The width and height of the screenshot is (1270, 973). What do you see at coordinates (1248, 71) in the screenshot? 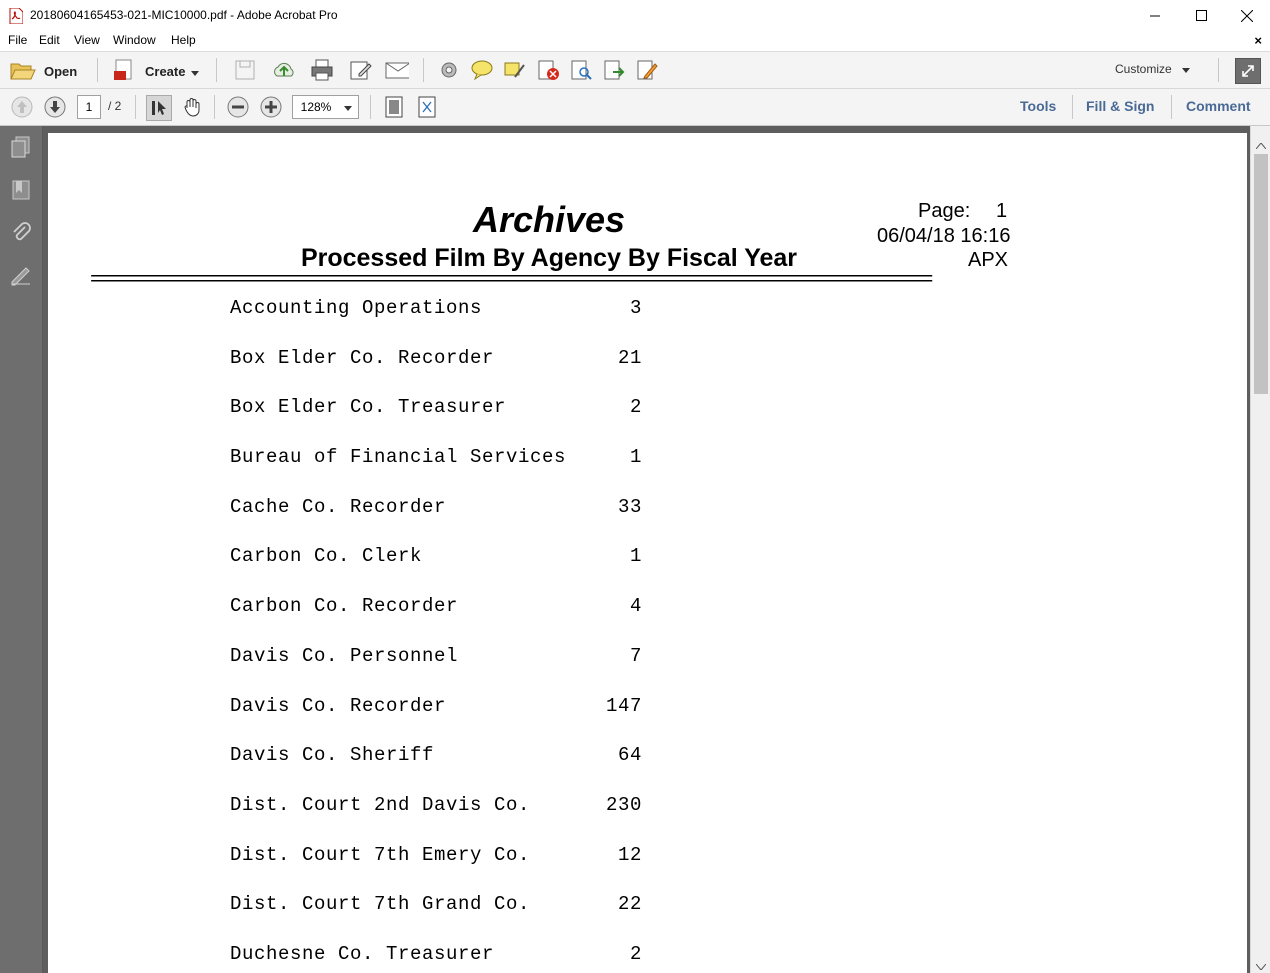
I see `expand-icon` at bounding box center [1248, 71].